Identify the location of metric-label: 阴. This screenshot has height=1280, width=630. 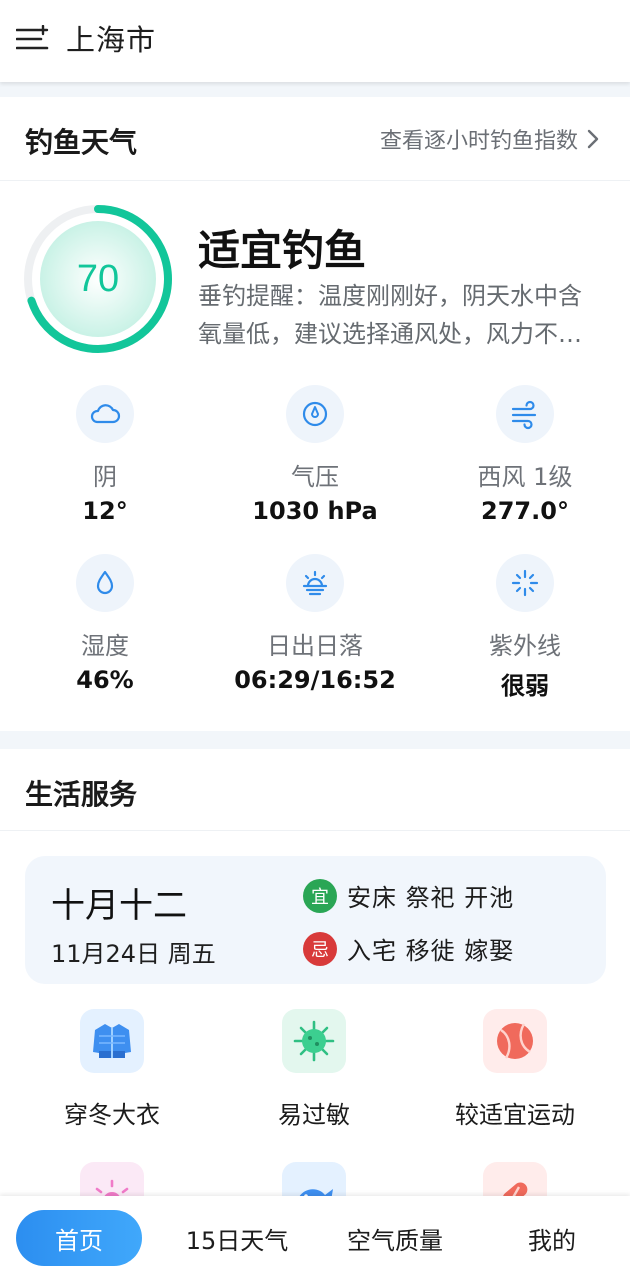
(105, 477).